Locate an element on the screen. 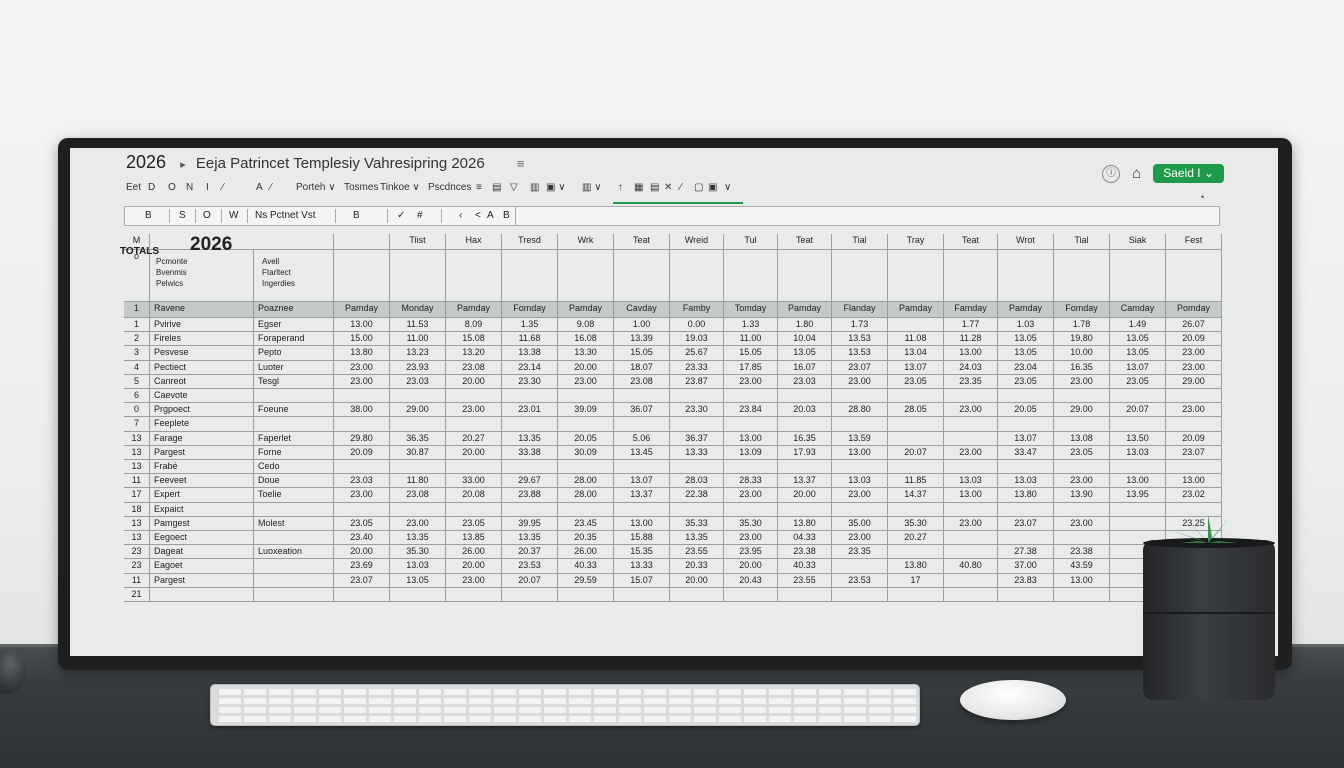  data-cell: 23.33 is located at coordinates (697, 367).